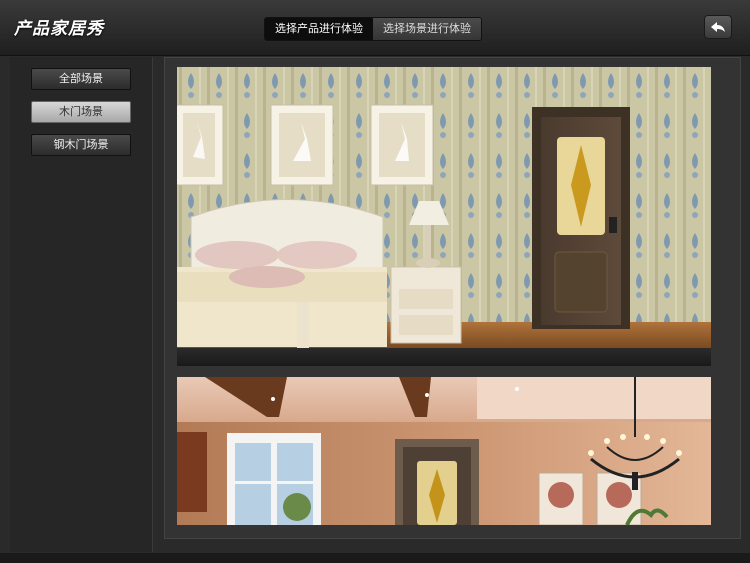  I want to click on experience-mode-tabs: 选择产品进行体验 选择场景进行体验, so click(373, 29).